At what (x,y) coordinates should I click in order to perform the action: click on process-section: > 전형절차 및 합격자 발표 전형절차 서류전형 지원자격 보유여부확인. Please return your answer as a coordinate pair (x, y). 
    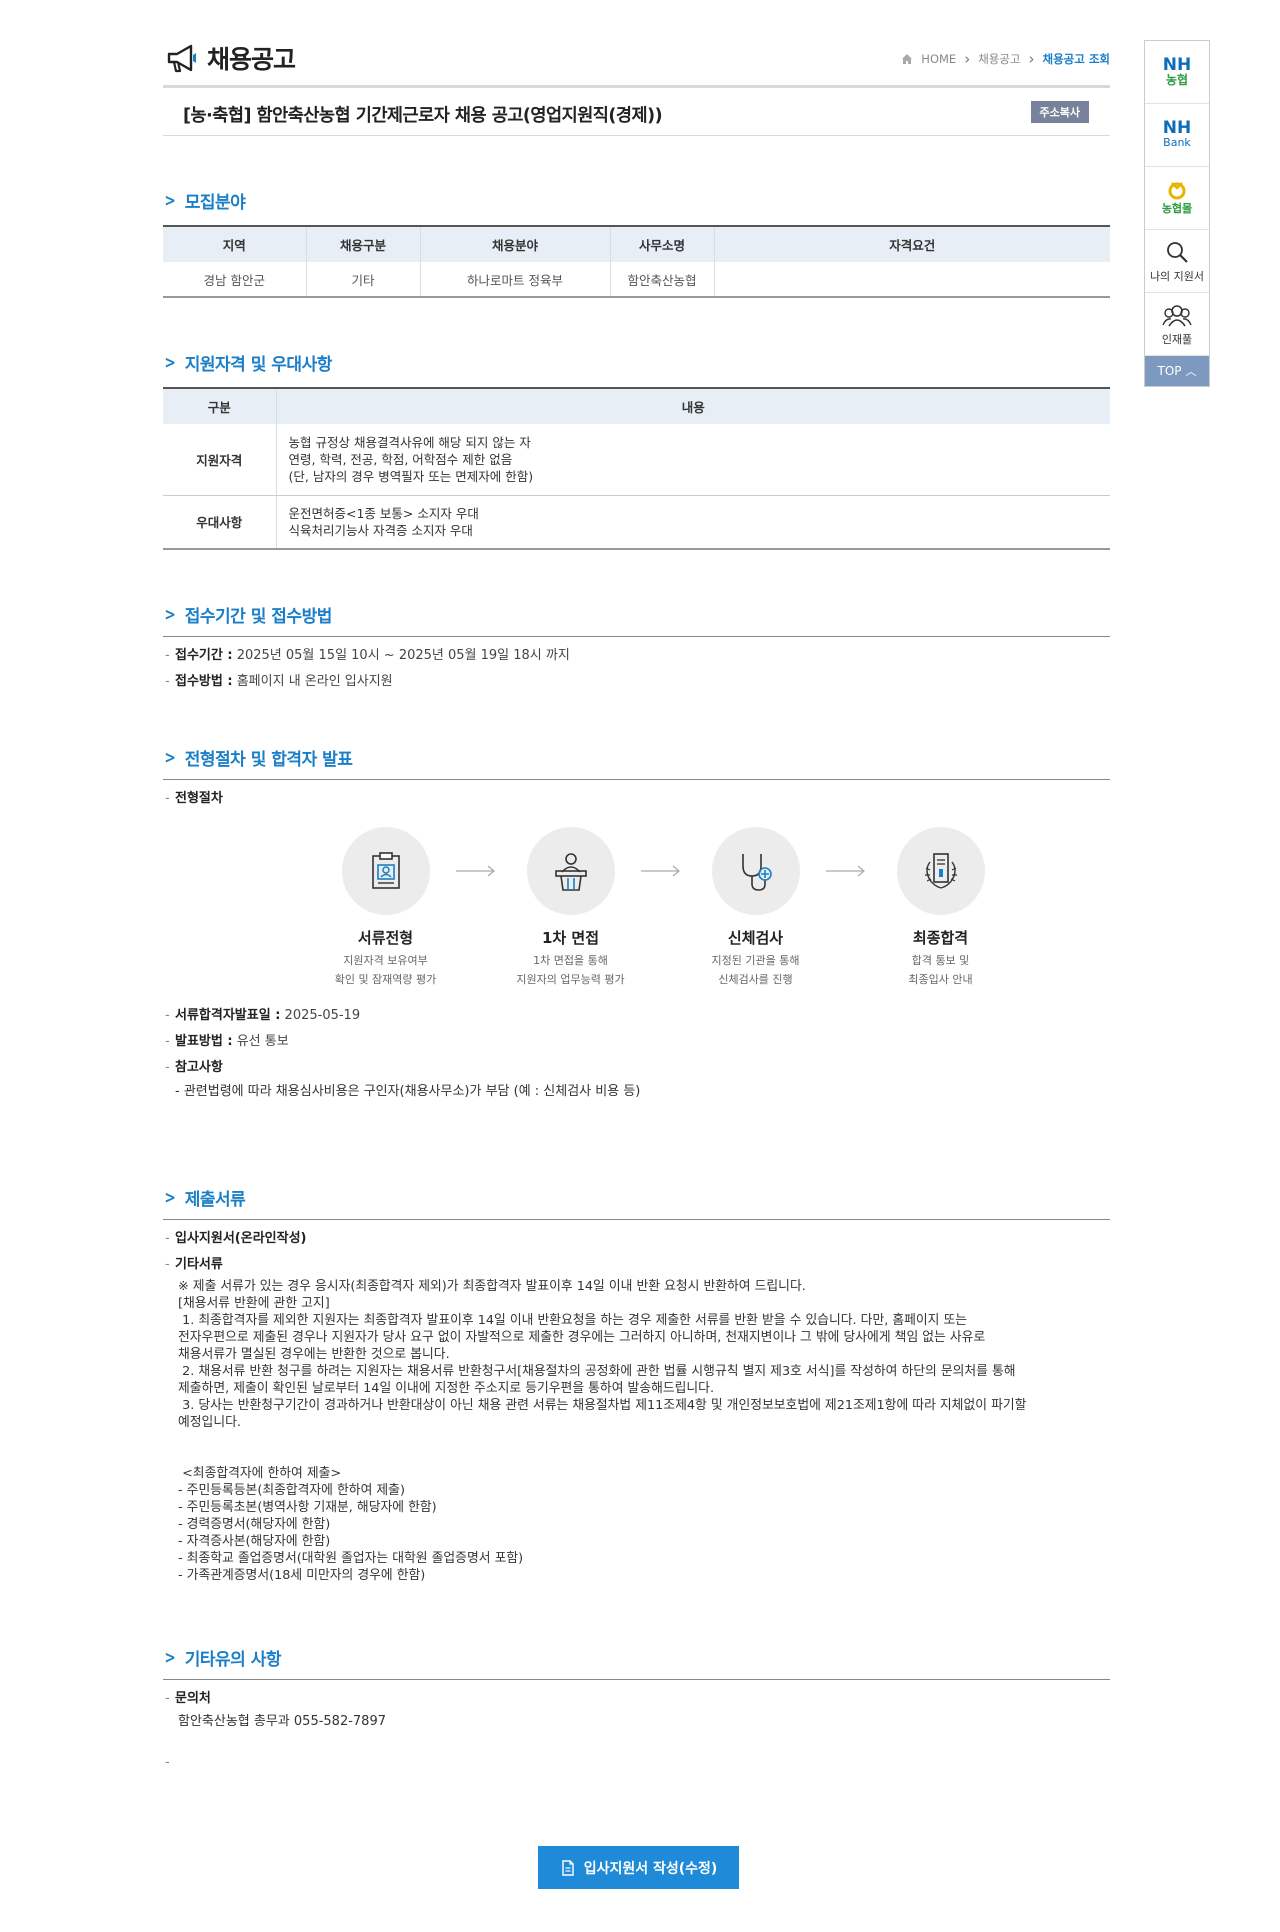
    Looking at the image, I should click on (636, 930).